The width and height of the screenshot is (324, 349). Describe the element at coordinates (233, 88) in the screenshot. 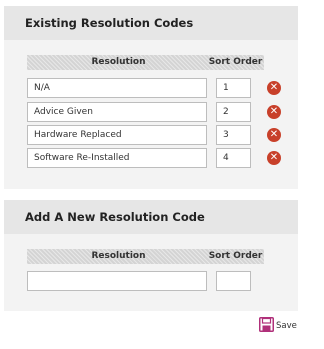

I see `sort-order-input: 1` at that location.